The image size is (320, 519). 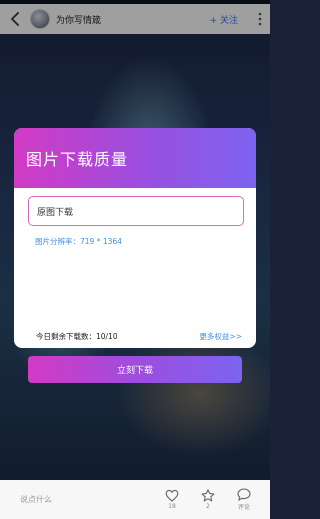 I want to click on star-icon, so click(x=208, y=495).